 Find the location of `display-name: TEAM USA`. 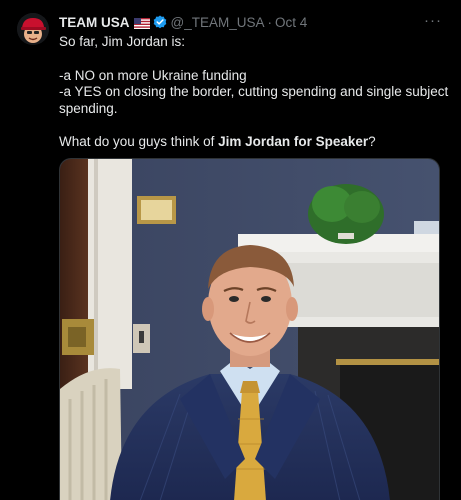

display-name: TEAM USA is located at coordinates (94, 22).